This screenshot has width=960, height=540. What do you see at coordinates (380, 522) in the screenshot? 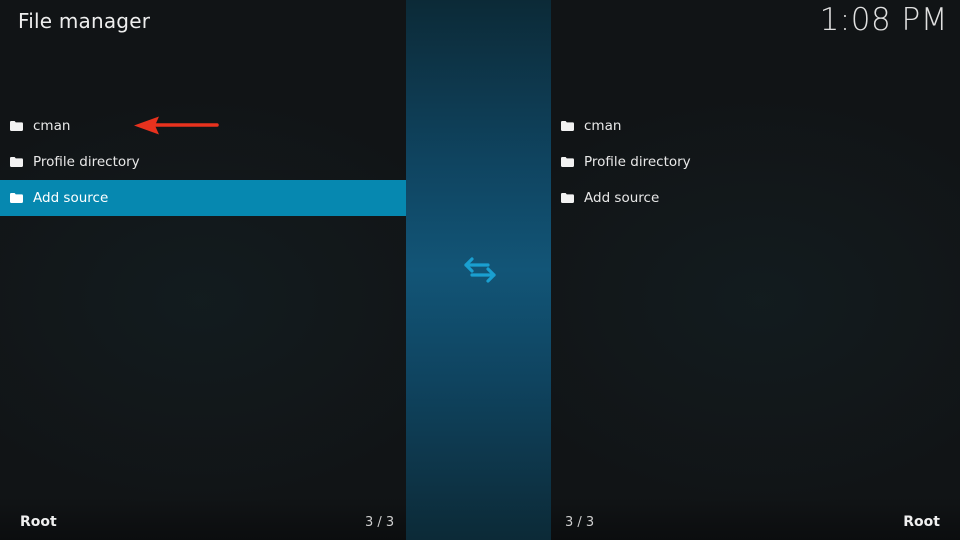
I see `left-footer-count: 3 / 3` at bounding box center [380, 522].